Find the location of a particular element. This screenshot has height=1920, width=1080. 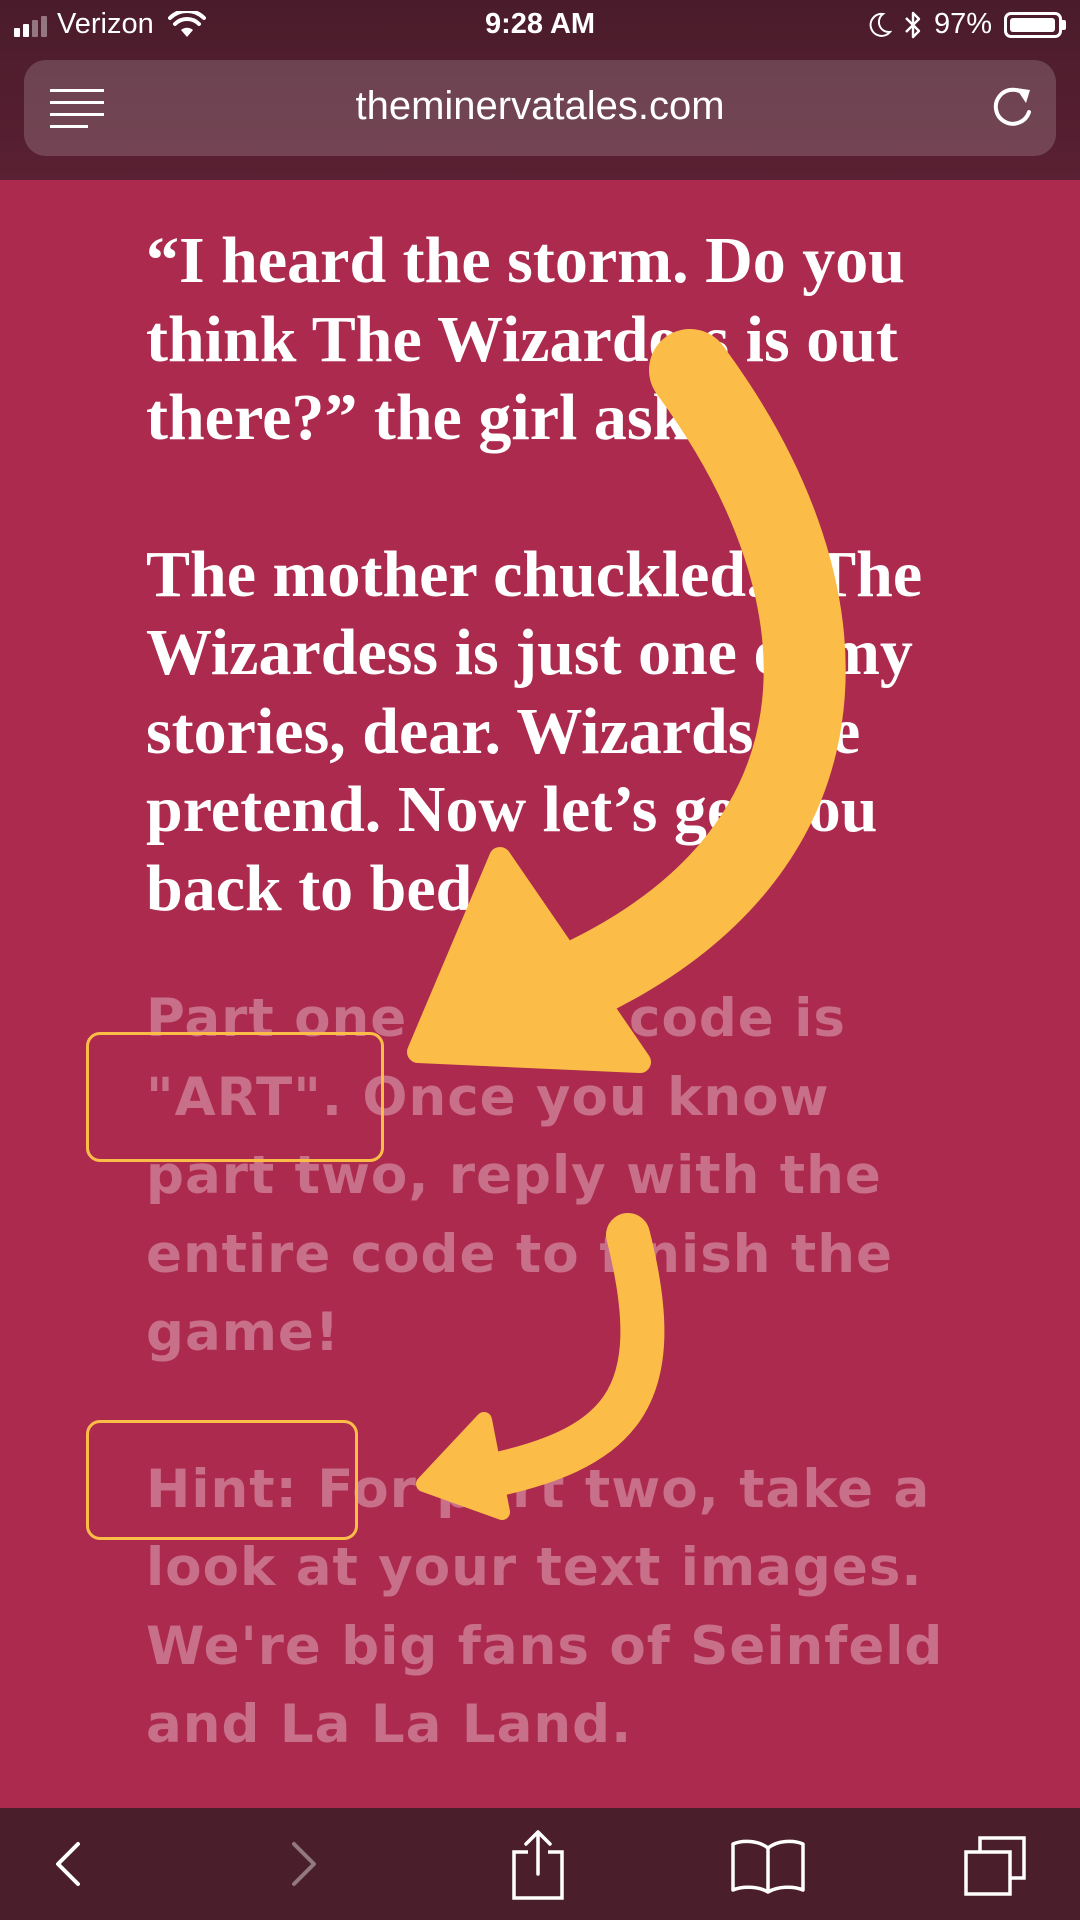

status-right: 97% is located at coordinates (967, 24).